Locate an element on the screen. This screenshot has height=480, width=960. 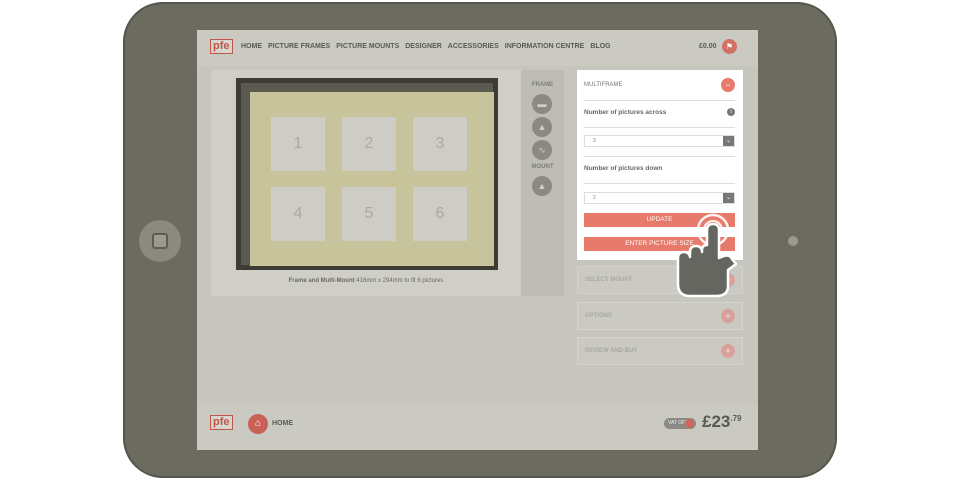
frame-moulding: 1 2 3 4 5 6 is located at coordinates (367, 174).